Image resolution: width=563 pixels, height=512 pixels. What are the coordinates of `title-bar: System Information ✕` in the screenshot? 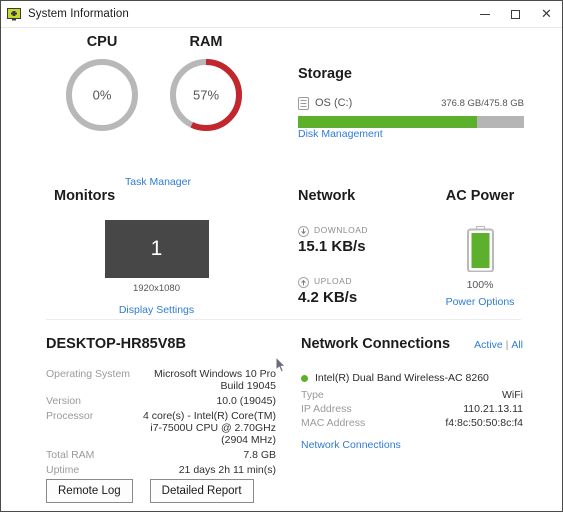 It's located at (281, 14).